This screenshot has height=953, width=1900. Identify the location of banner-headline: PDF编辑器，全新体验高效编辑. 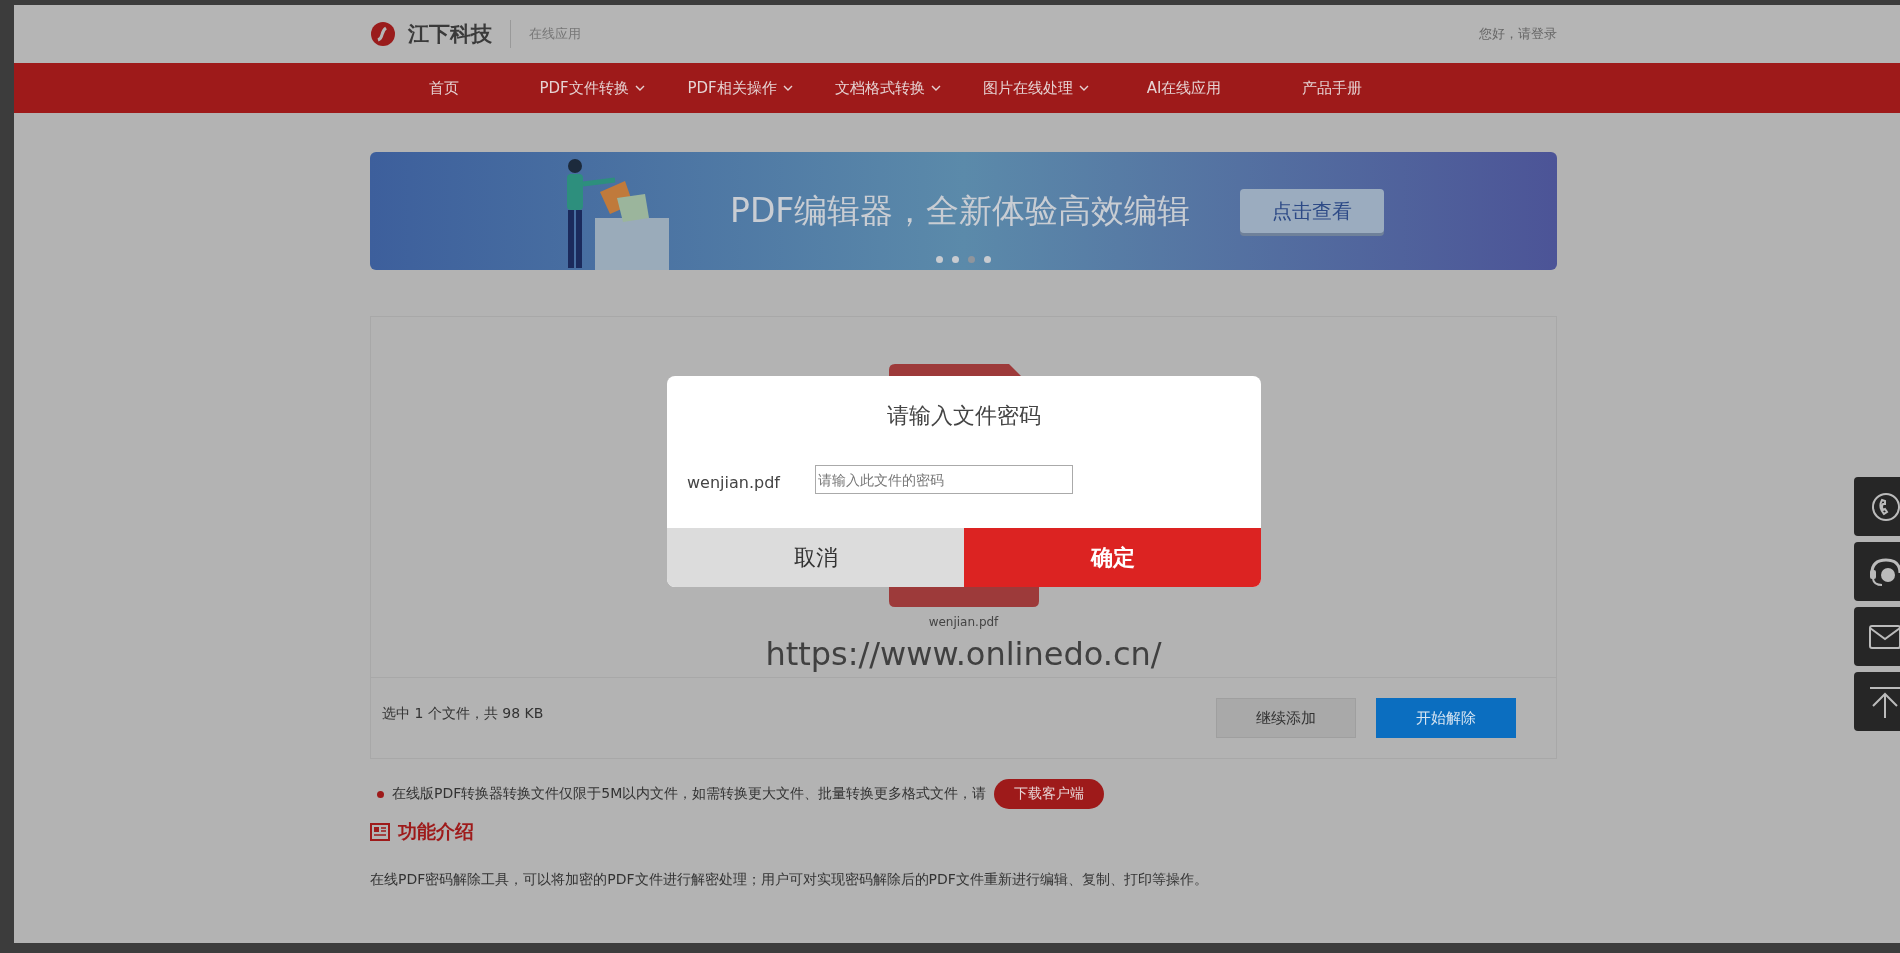
(960, 210).